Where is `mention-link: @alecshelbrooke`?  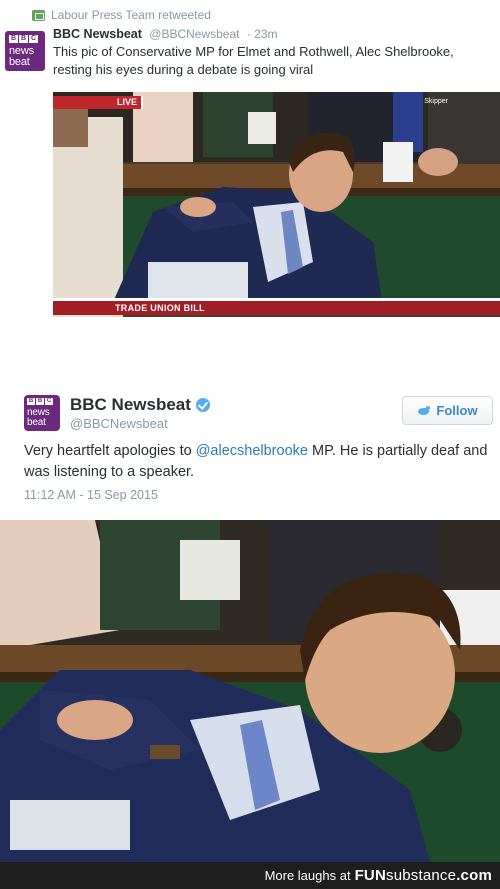 mention-link: @alecshelbrooke is located at coordinates (252, 451).